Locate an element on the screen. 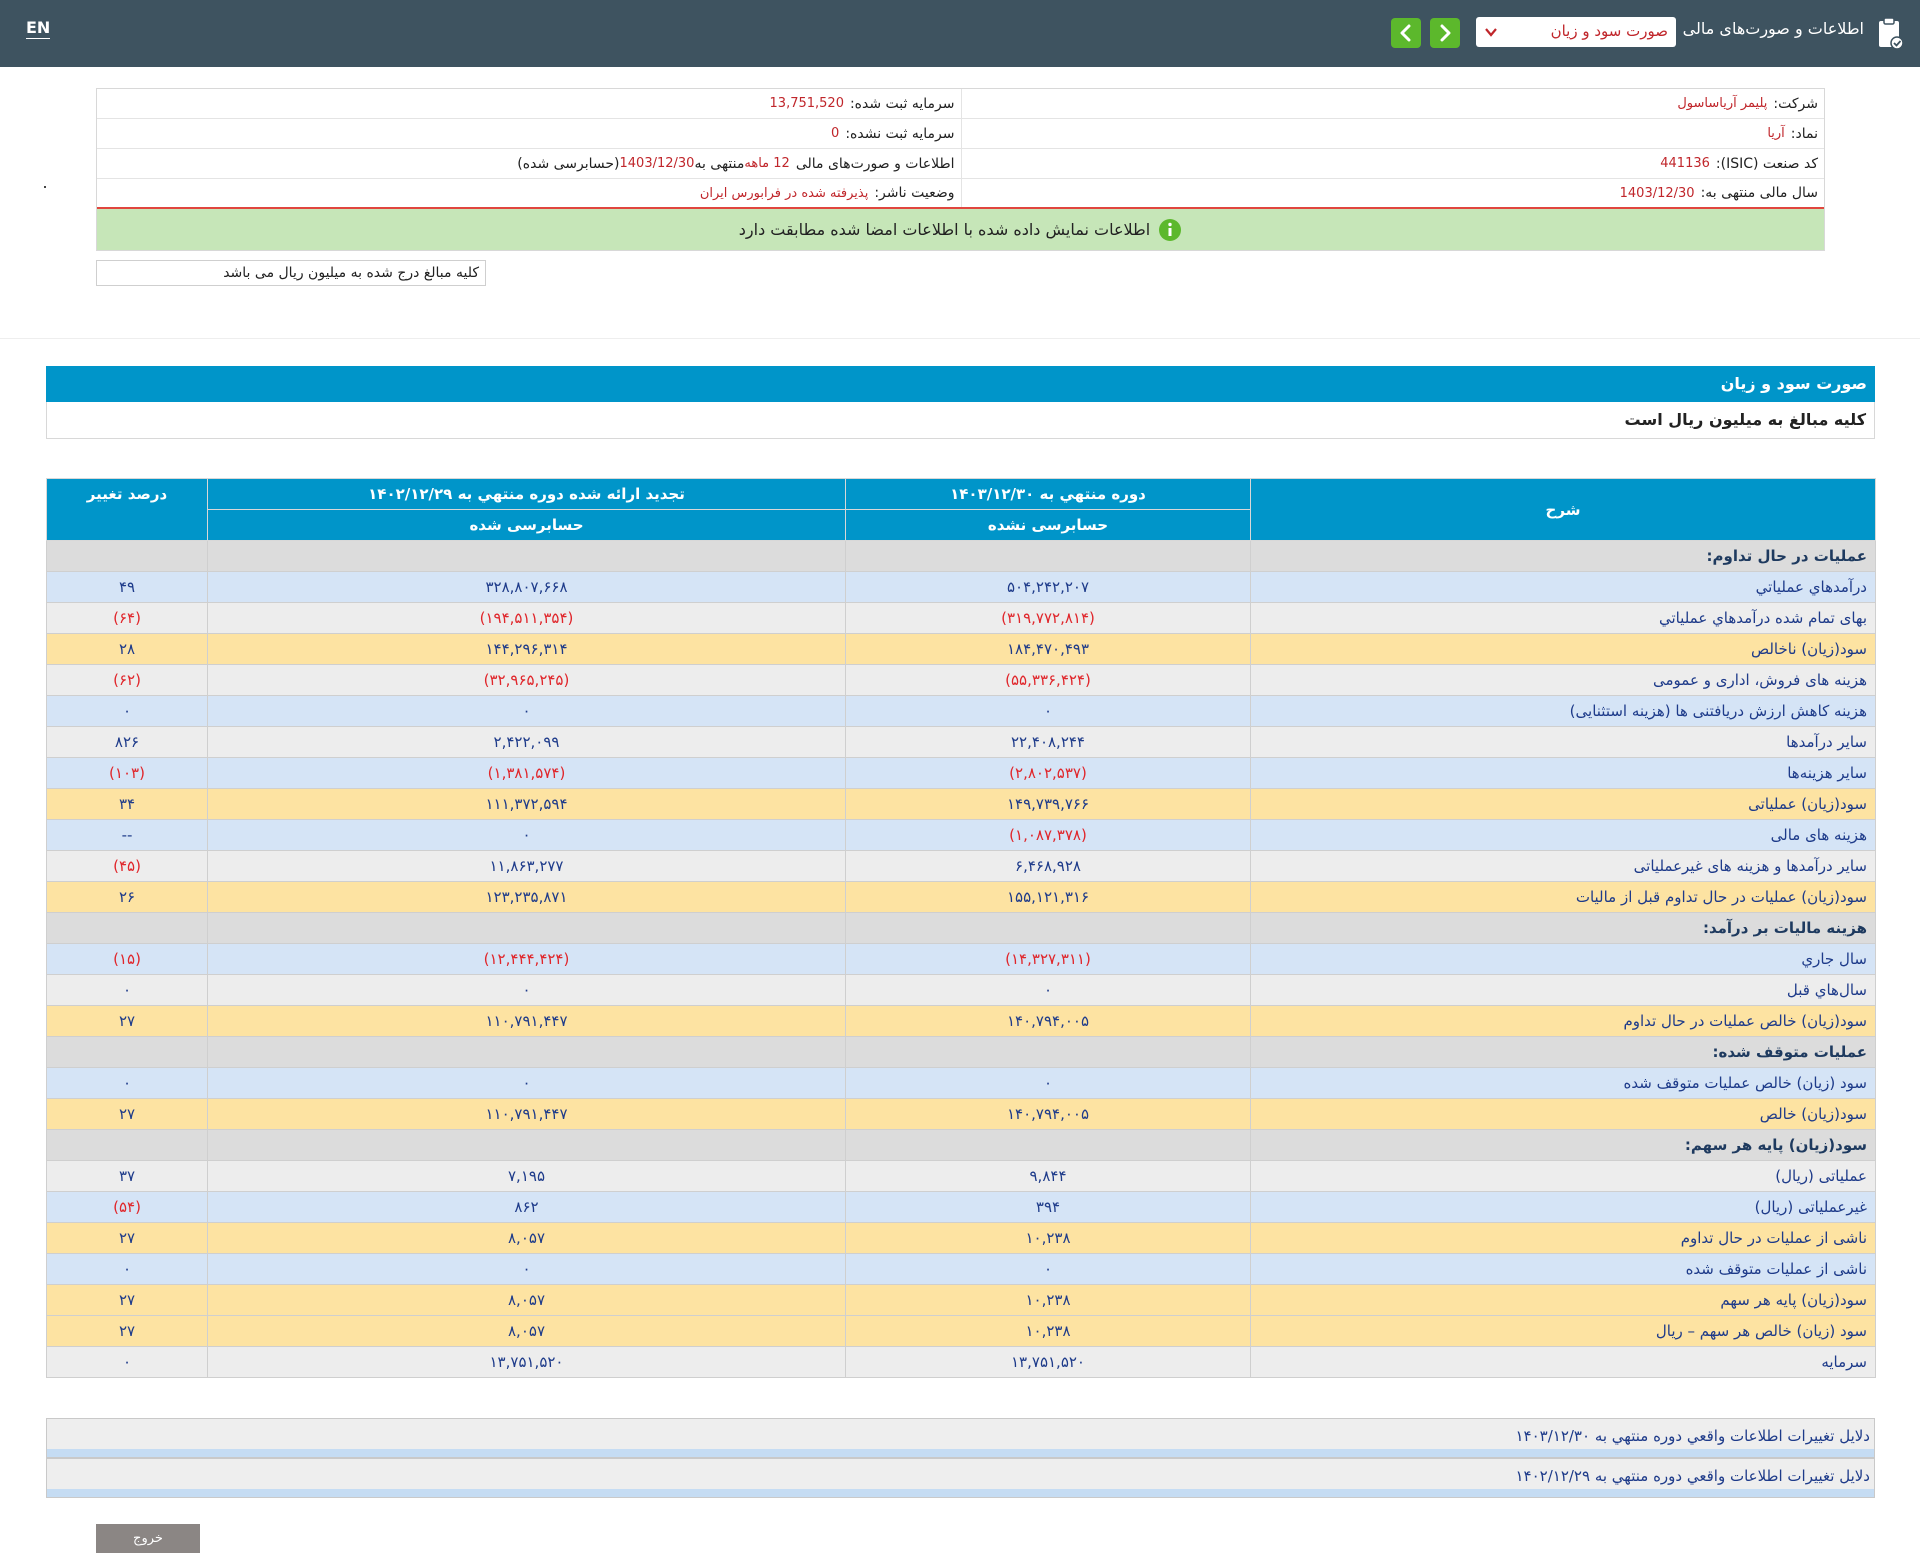 This screenshot has width=1920, height=1553. symbol-value: آریا is located at coordinates (1776, 133).